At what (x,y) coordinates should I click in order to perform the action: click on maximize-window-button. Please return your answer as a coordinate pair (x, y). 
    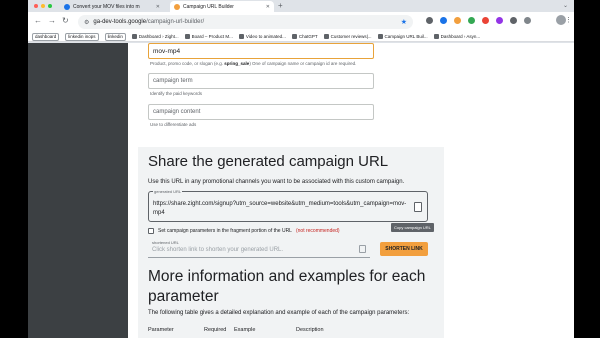
    Looking at the image, I should click on (50, 6).